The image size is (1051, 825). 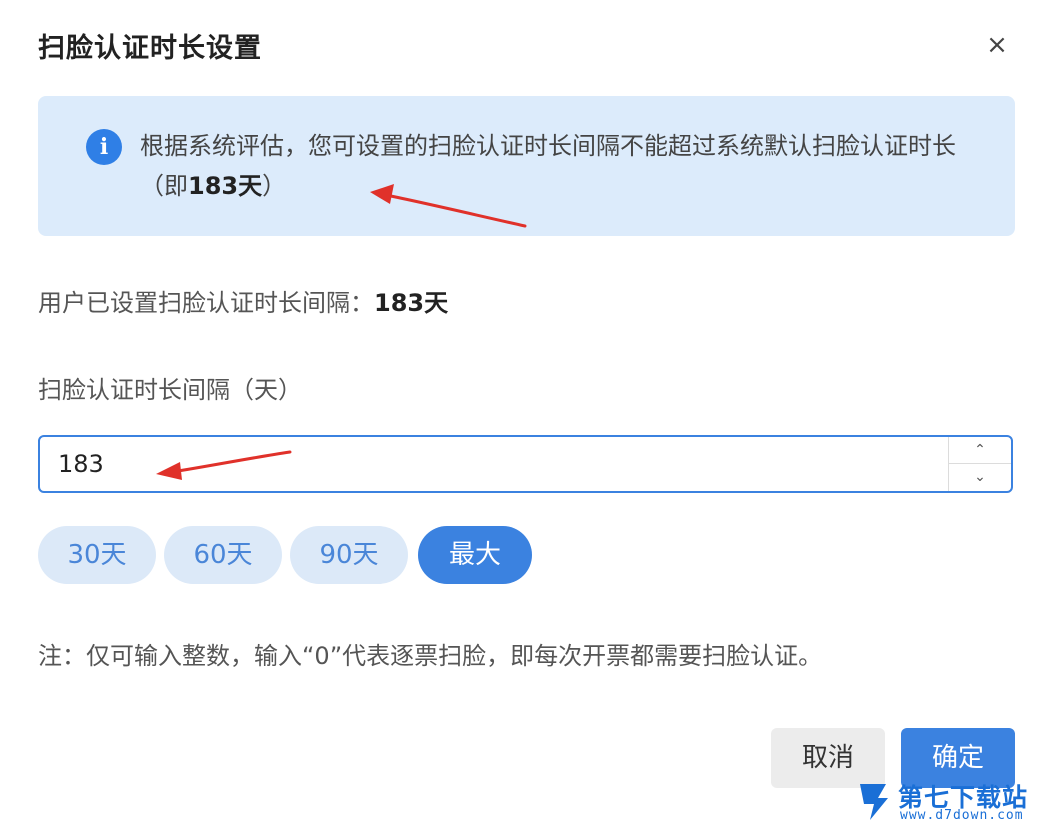 I want to click on input-note: 注：仅可输入整数，输入“0”代表逐票扫脸，即每次开票都需要扫脸认证。, so click(x=430, y=656).